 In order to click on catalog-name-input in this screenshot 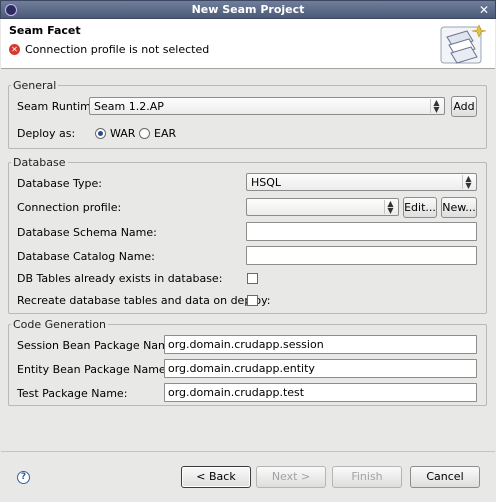, I will do `click(361, 255)`.